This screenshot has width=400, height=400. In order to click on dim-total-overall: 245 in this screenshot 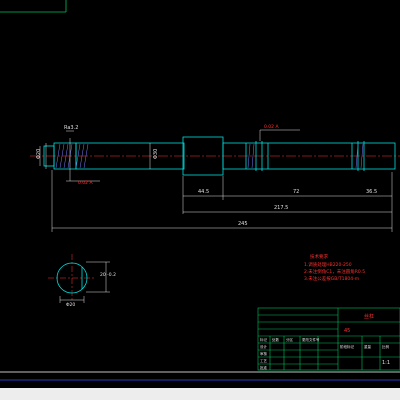, I will do `click(243, 224)`.